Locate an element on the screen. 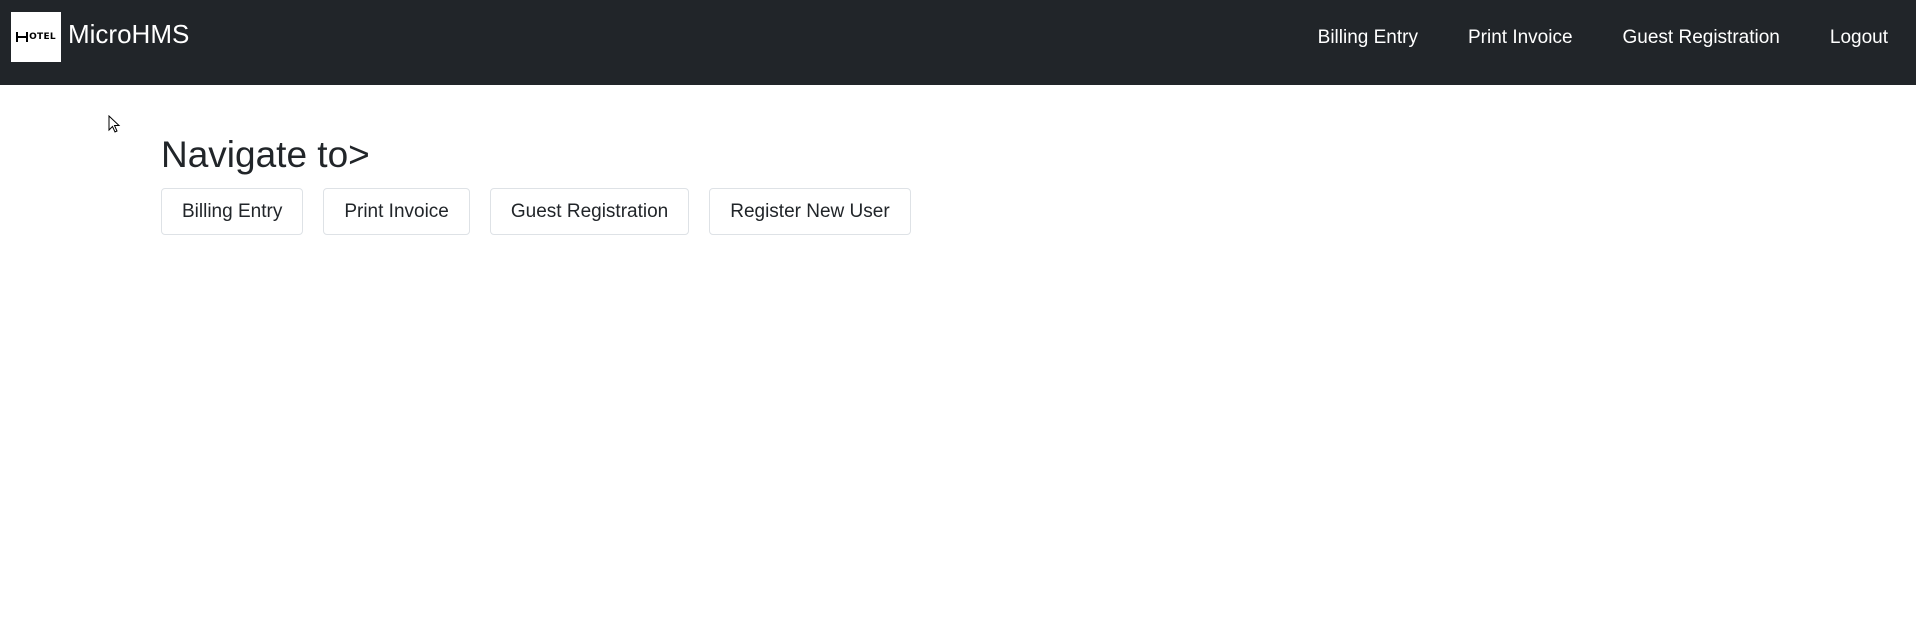  register-new-user-button: Register New User is located at coordinates (810, 211).